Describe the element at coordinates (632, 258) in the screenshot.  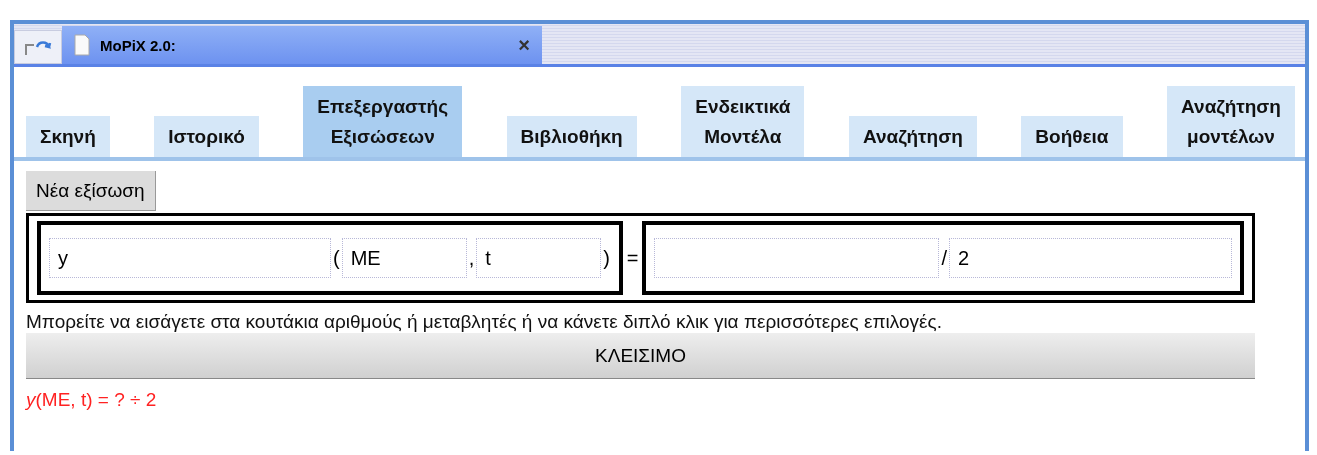
I see `equals-sign: =` at that location.